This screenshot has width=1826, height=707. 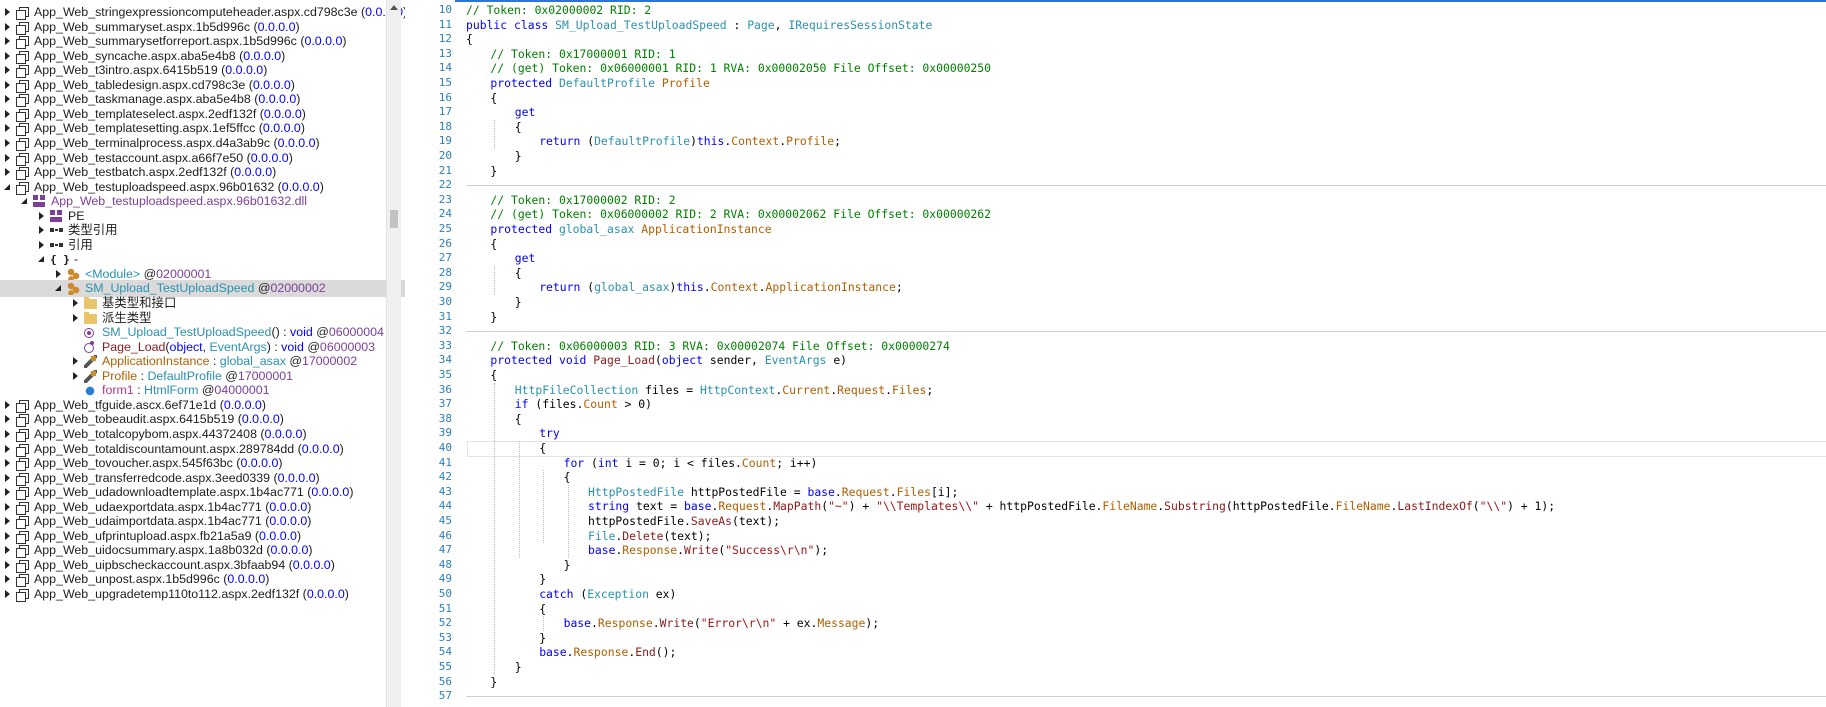 What do you see at coordinates (580, 389) in the screenshot?
I see `code-token: HttpFileCollection` at bounding box center [580, 389].